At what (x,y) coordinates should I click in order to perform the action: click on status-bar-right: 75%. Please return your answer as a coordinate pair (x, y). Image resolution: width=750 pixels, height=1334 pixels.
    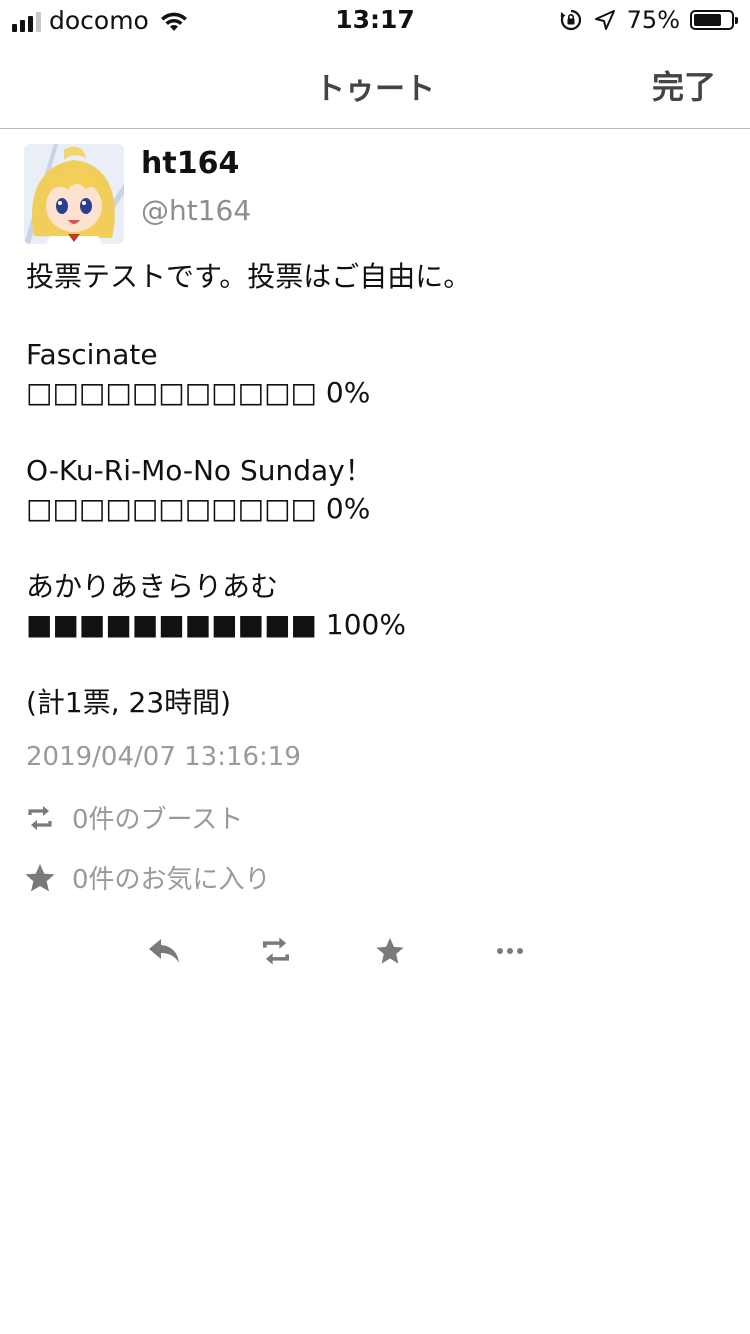
    Looking at the image, I should click on (648, 20).